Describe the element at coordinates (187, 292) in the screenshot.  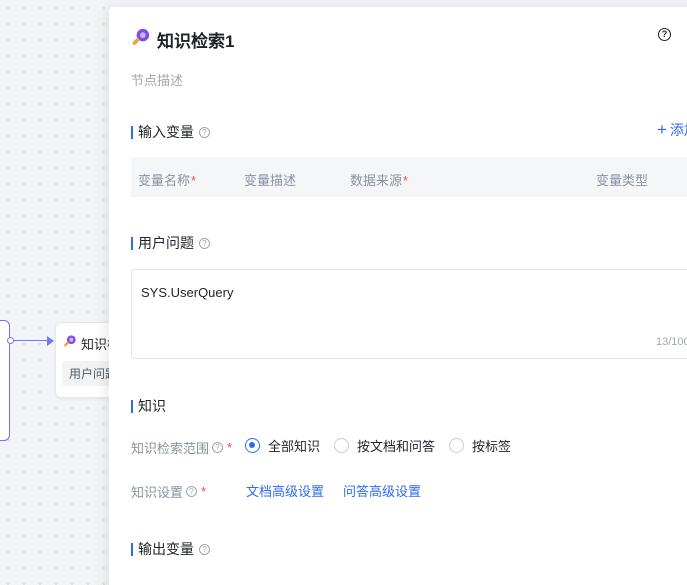
I see `textarea-value: SYS.UserQuery` at that location.